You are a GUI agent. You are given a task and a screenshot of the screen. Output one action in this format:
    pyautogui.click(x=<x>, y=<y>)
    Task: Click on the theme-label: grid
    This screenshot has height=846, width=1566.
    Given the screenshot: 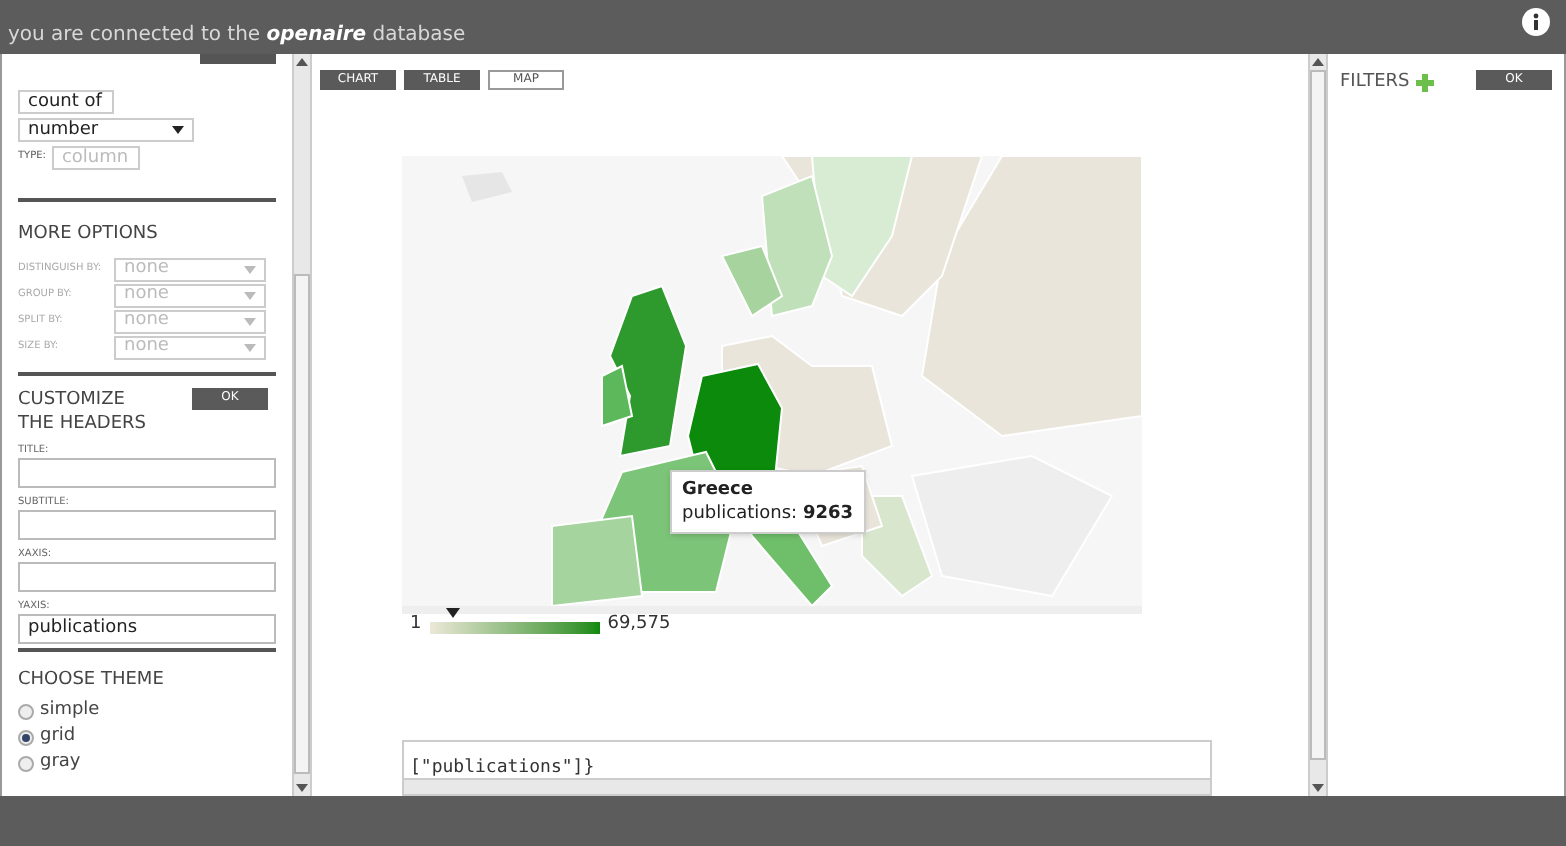 What is the action you would take?
    pyautogui.click(x=58, y=736)
    